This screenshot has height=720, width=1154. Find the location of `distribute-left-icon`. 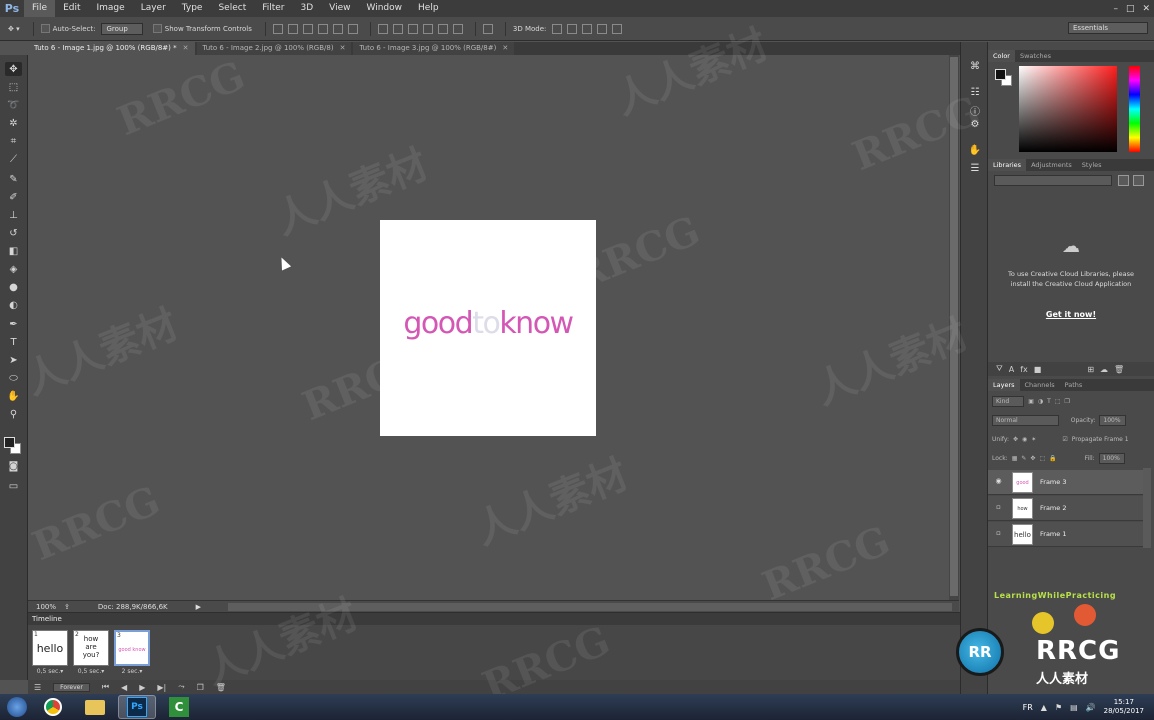

distribute-left-icon is located at coordinates (427, 28).